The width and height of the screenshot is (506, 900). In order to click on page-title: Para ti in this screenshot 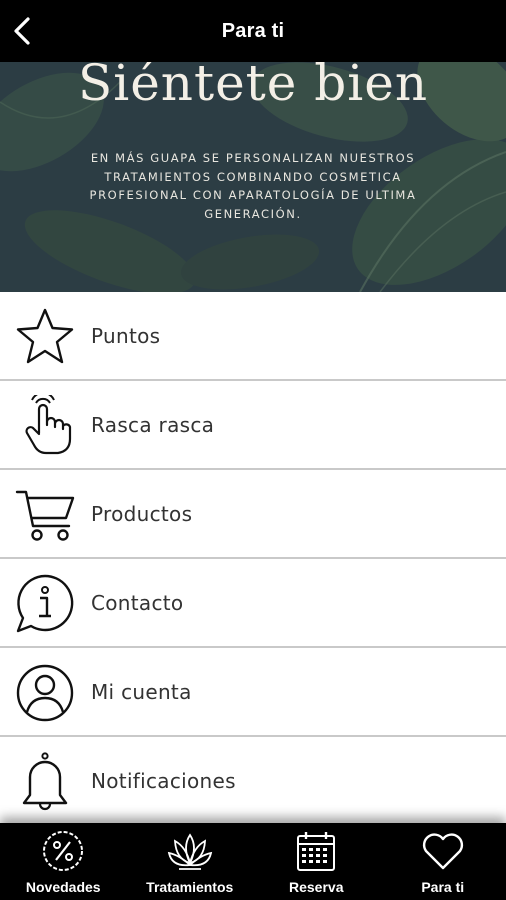, I will do `click(253, 30)`.